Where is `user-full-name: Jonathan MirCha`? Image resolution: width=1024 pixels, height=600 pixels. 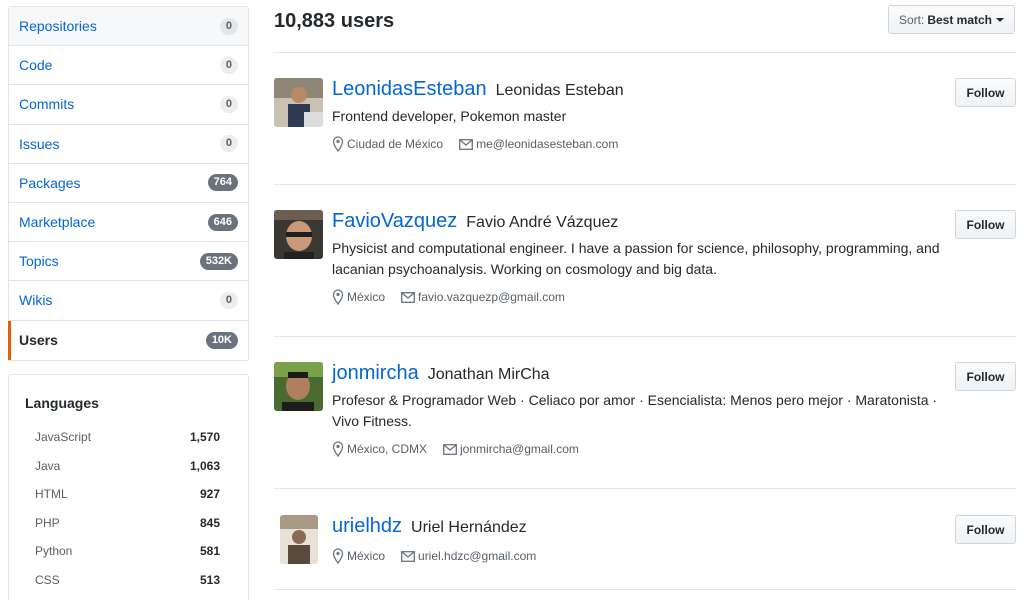
user-full-name: Jonathan MirCha is located at coordinates (488, 374).